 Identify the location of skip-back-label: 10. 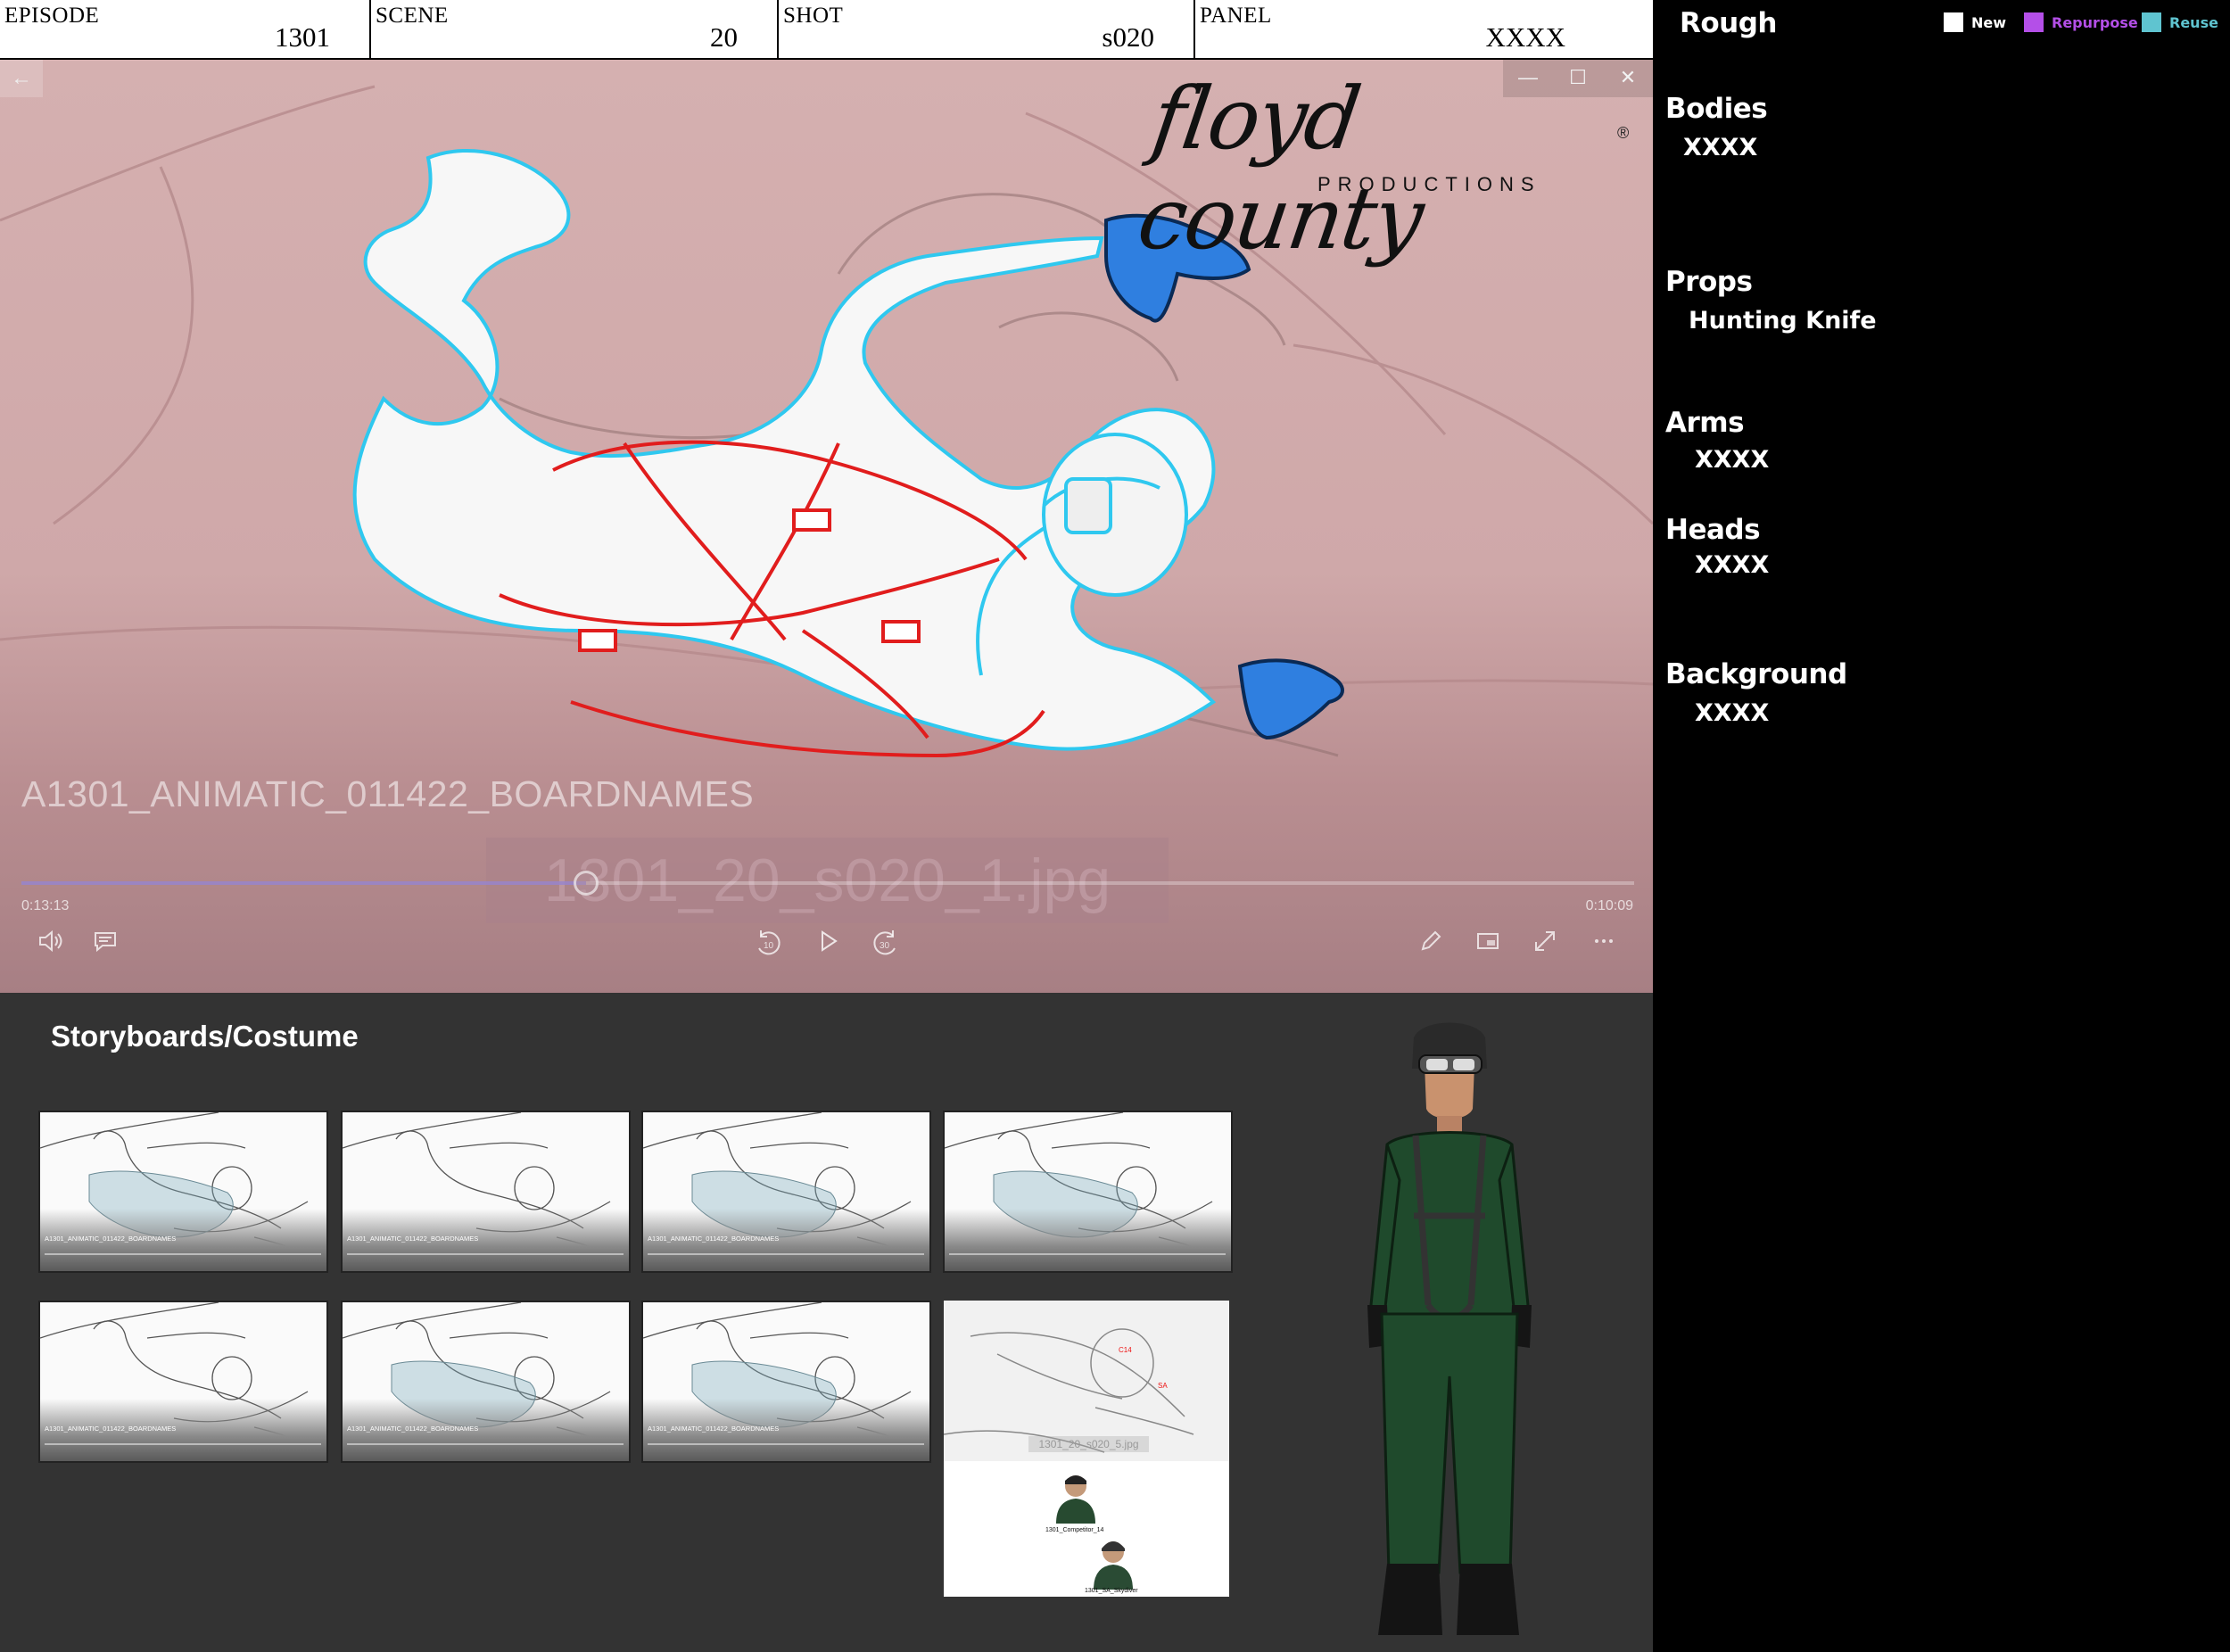
(769, 946).